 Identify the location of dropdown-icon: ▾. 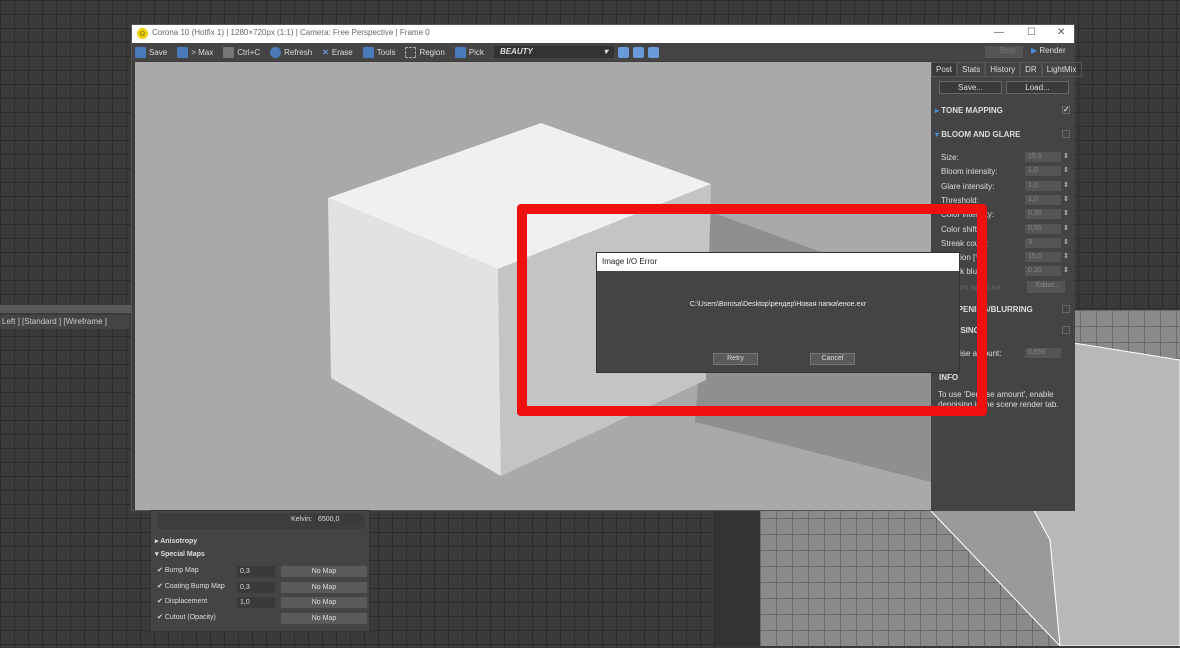
(605, 51).